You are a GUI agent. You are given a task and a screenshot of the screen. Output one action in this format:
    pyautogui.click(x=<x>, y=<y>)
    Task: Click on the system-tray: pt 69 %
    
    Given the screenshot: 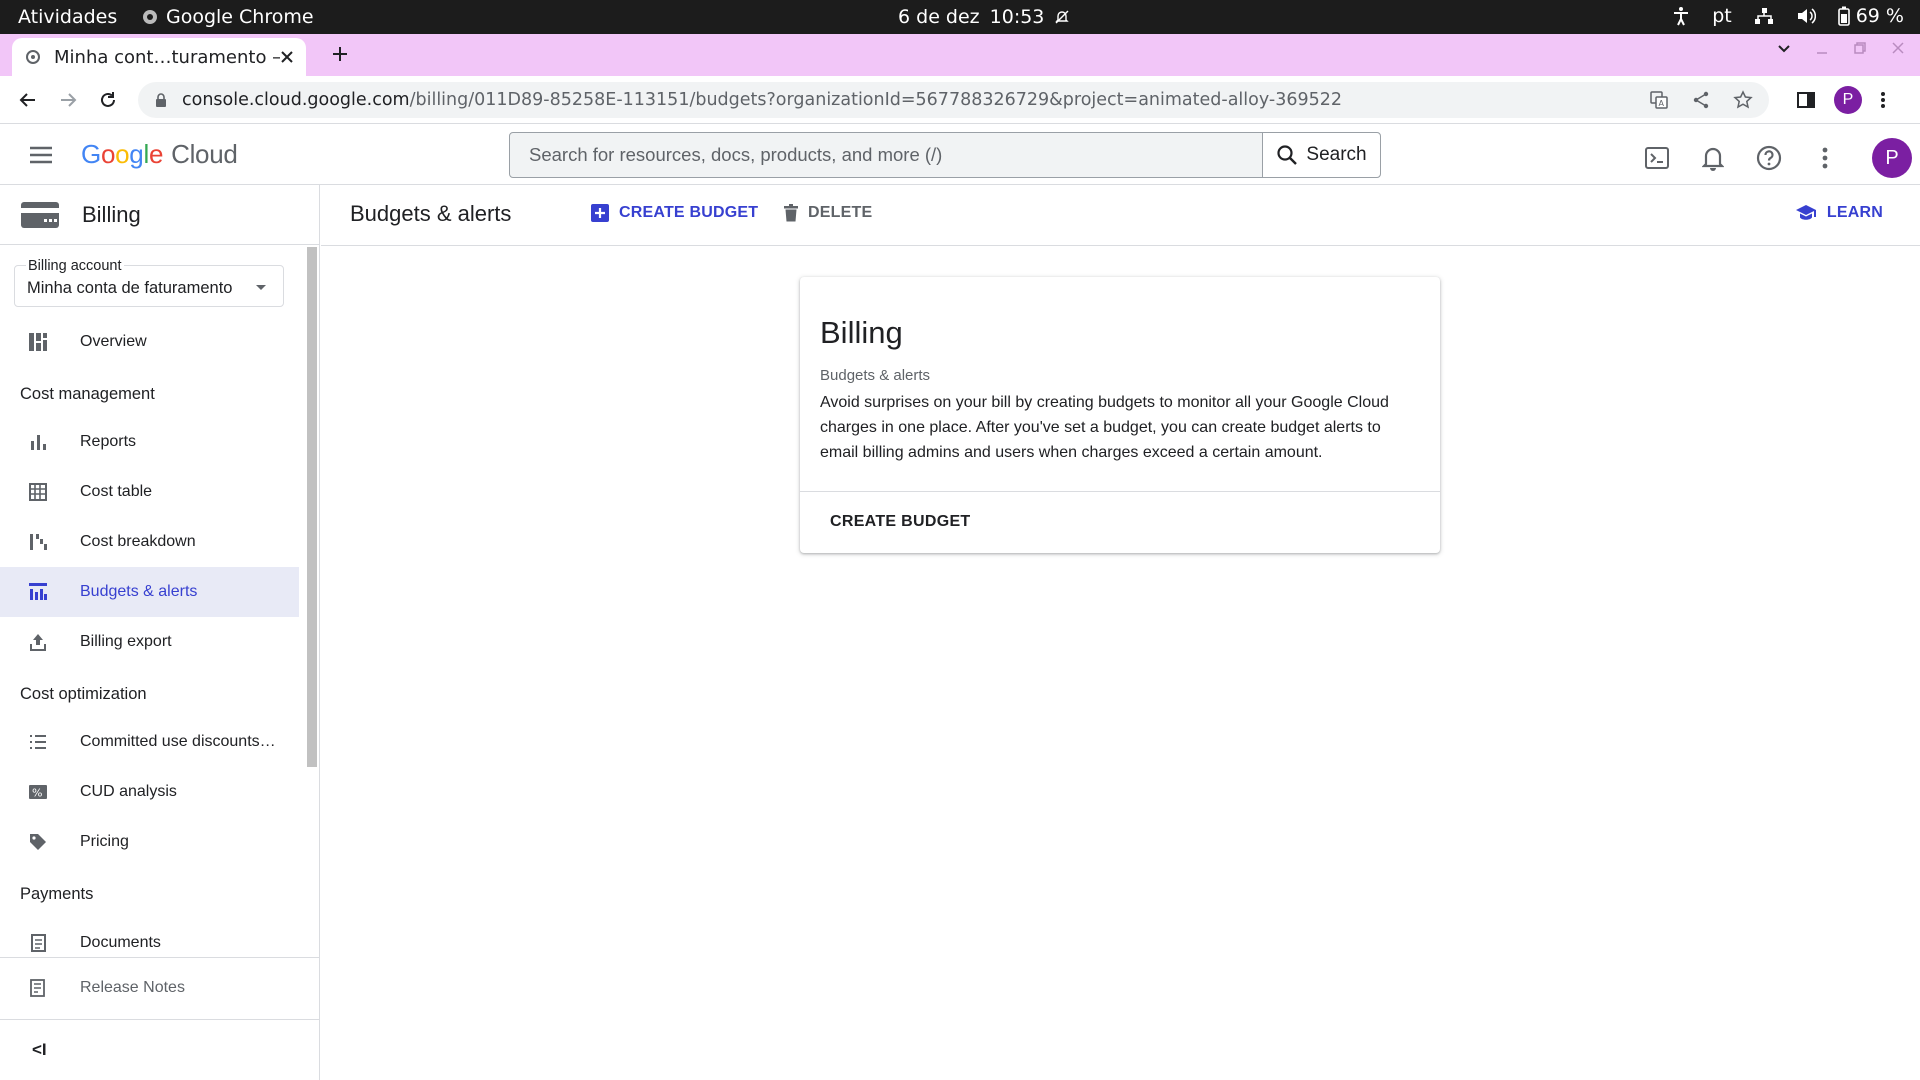 What is the action you would take?
    pyautogui.click(x=1788, y=16)
    